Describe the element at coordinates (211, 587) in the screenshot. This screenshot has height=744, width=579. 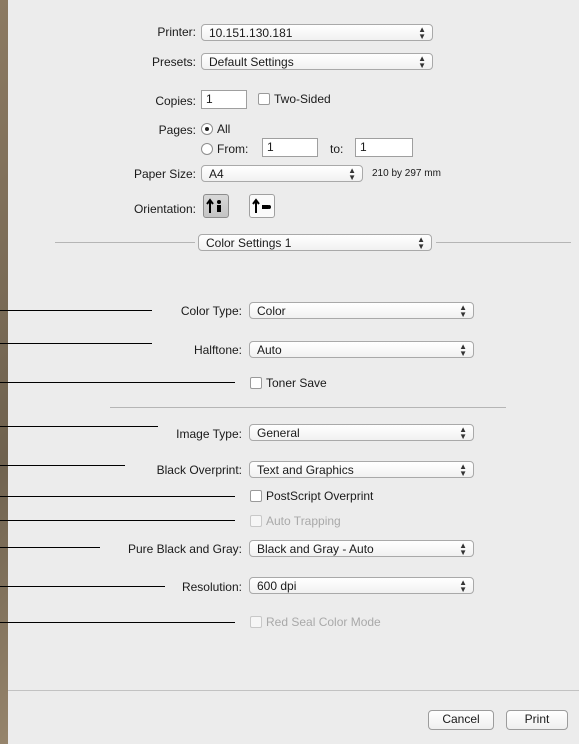
I see `resolution-label: Resolution:` at that location.